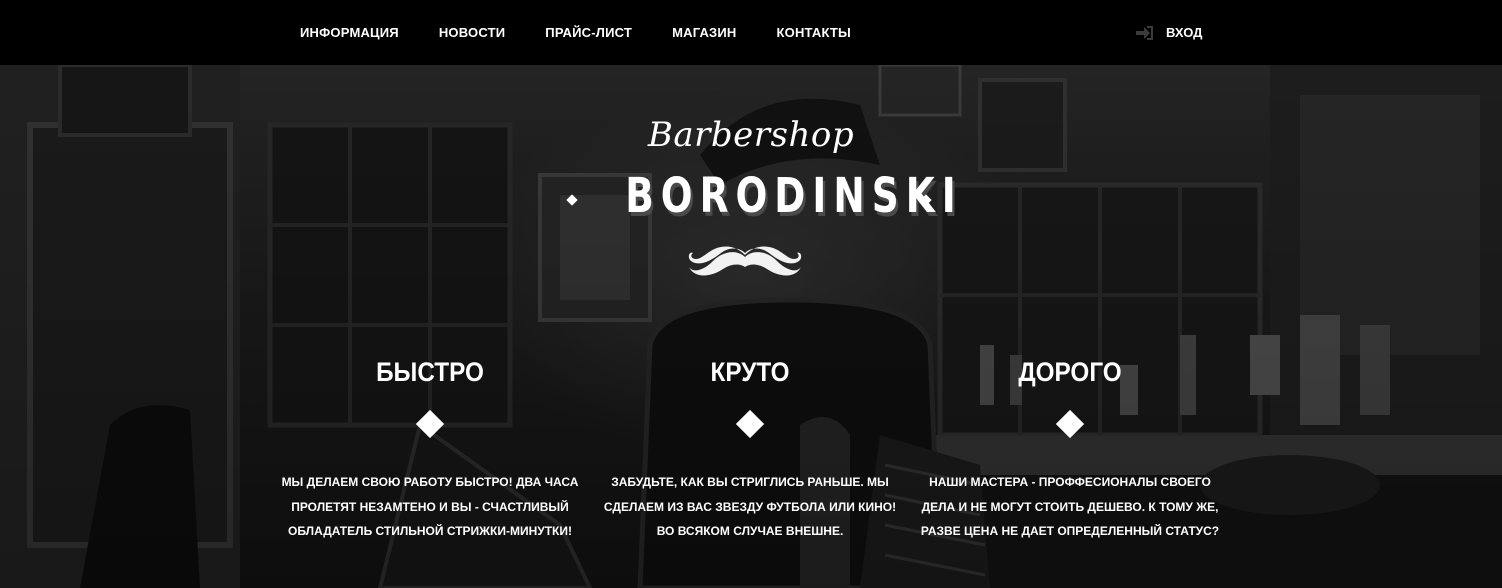 This screenshot has height=588, width=1502. I want to click on sign-in-icon, so click(1144, 32).